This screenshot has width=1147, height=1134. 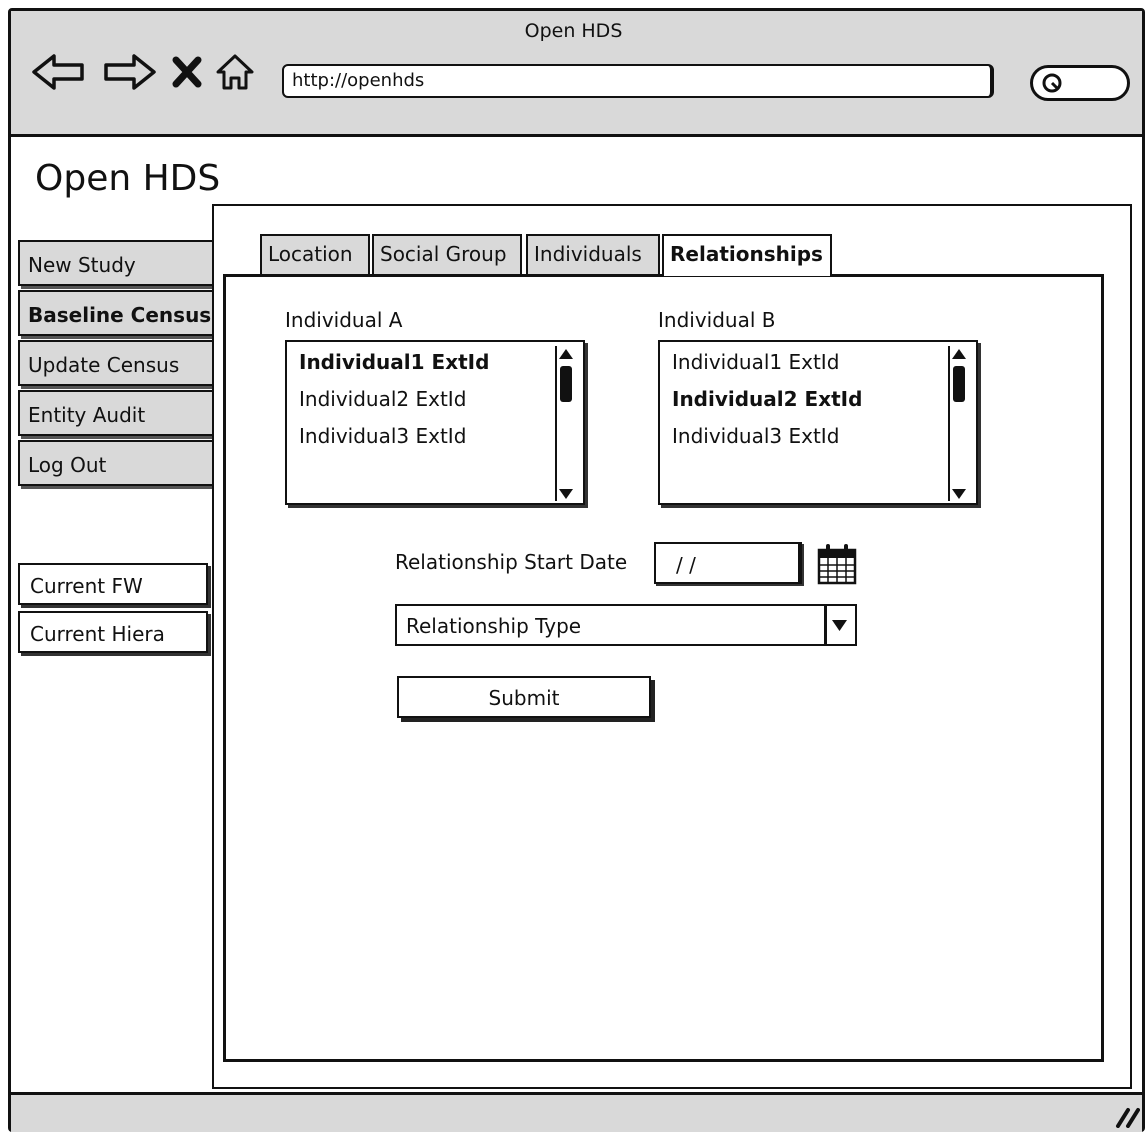 What do you see at coordinates (1126, 1116) in the screenshot?
I see `resize-grip-icon` at bounding box center [1126, 1116].